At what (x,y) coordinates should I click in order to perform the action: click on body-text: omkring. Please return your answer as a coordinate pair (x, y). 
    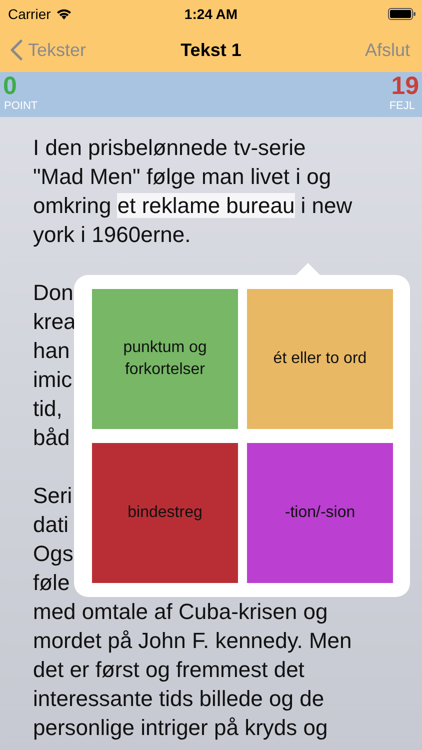
    Looking at the image, I should click on (72, 205).